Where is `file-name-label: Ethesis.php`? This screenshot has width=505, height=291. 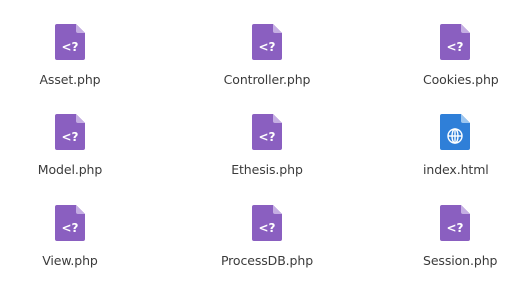
file-name-label: Ethesis.php is located at coordinates (267, 169).